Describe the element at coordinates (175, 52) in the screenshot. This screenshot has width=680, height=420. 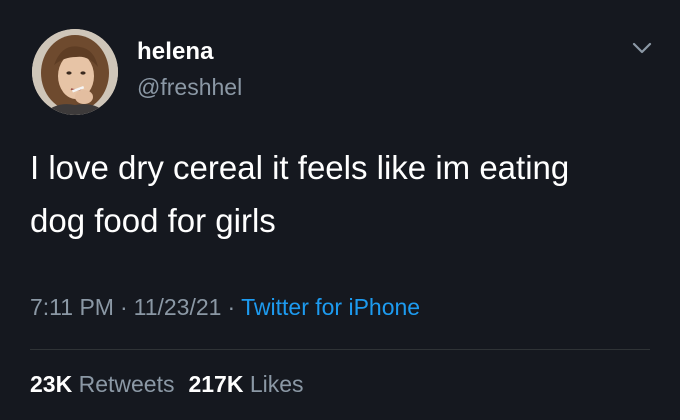
I see `author-name: helena` at that location.